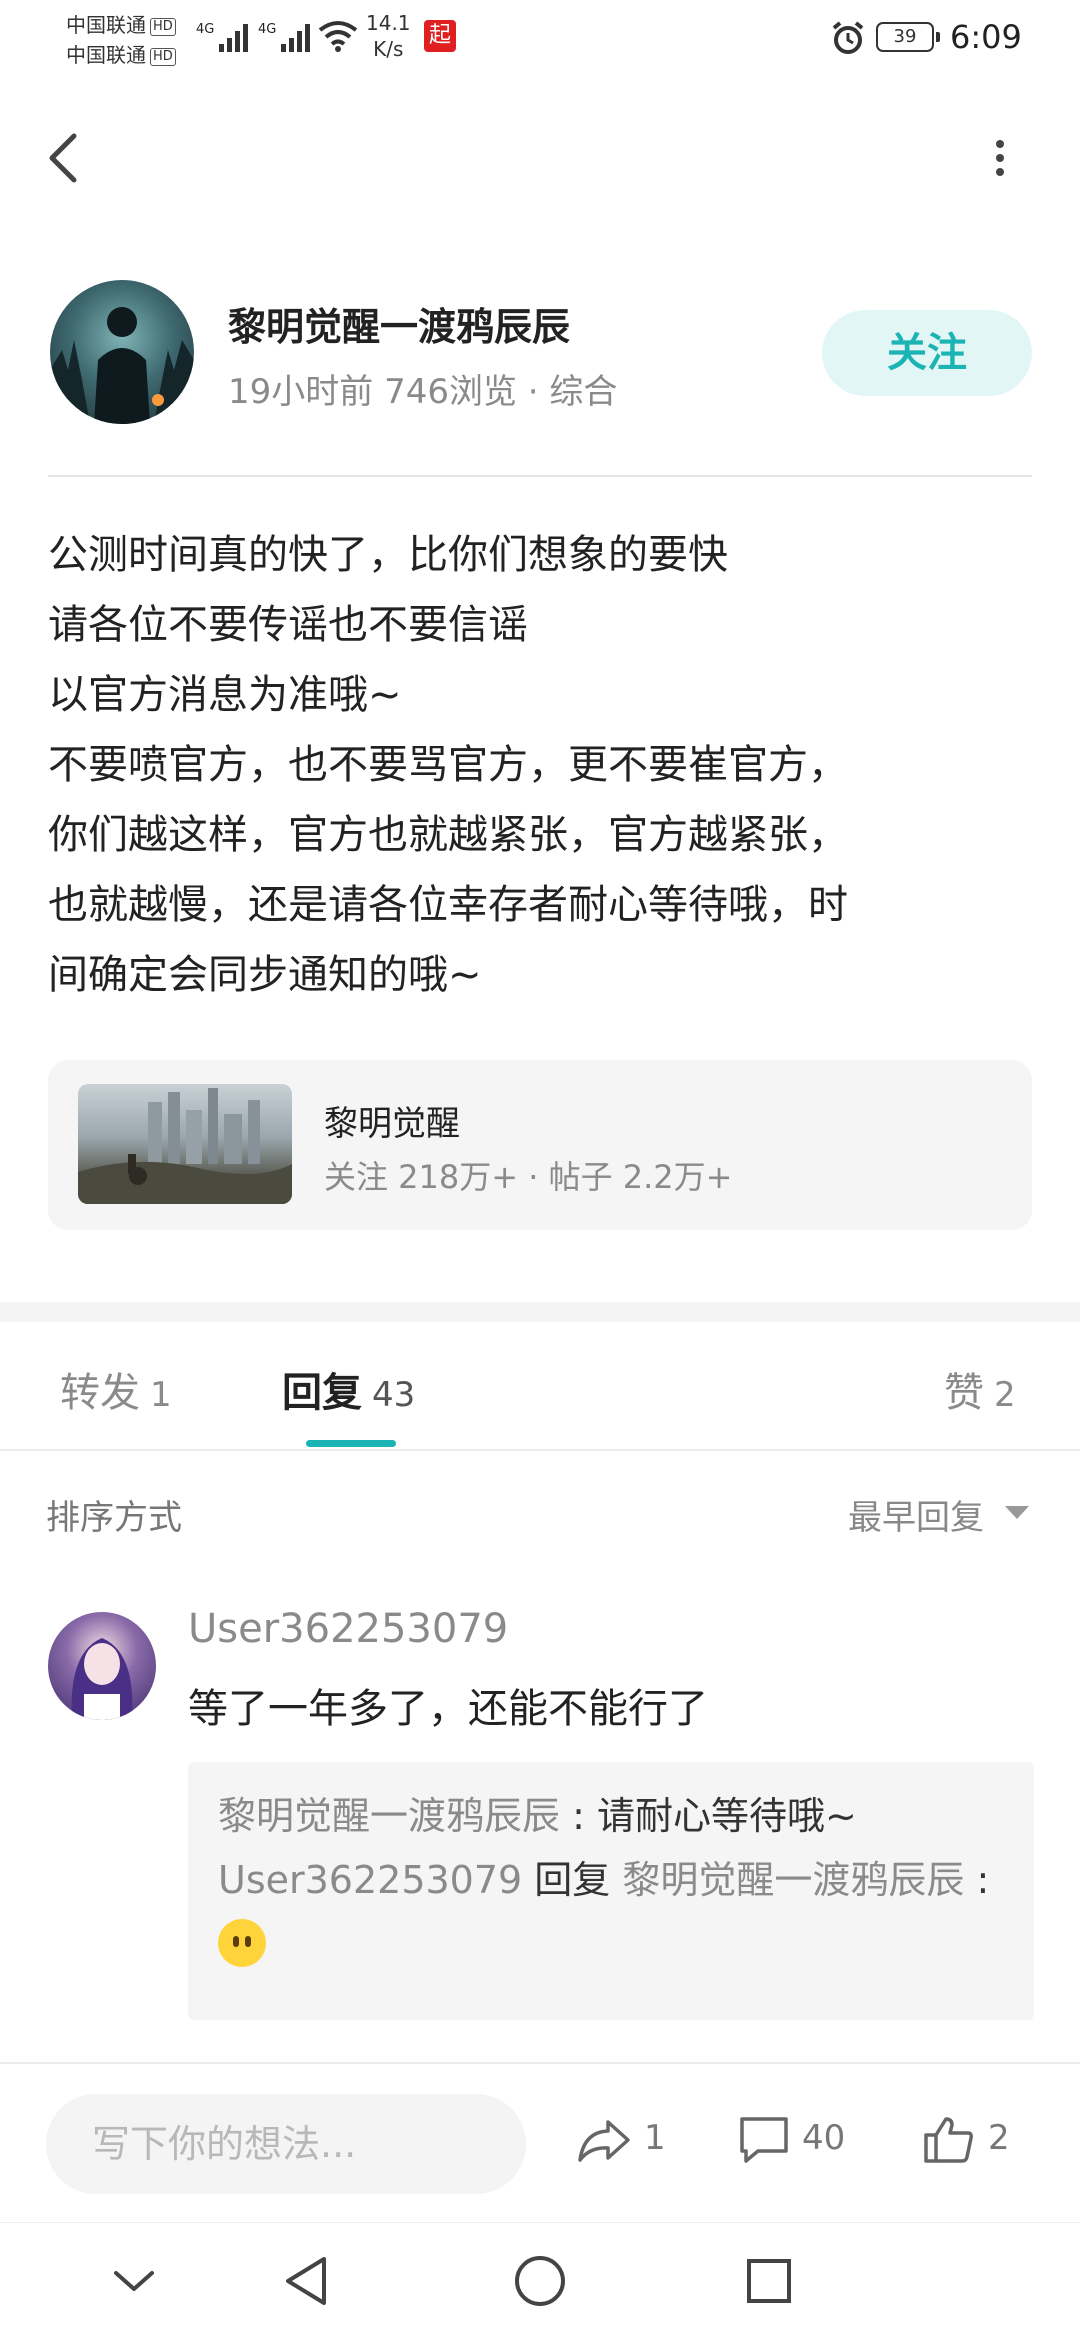  Describe the element at coordinates (370, 1880) in the screenshot. I see `reply-author: User362253079` at that location.